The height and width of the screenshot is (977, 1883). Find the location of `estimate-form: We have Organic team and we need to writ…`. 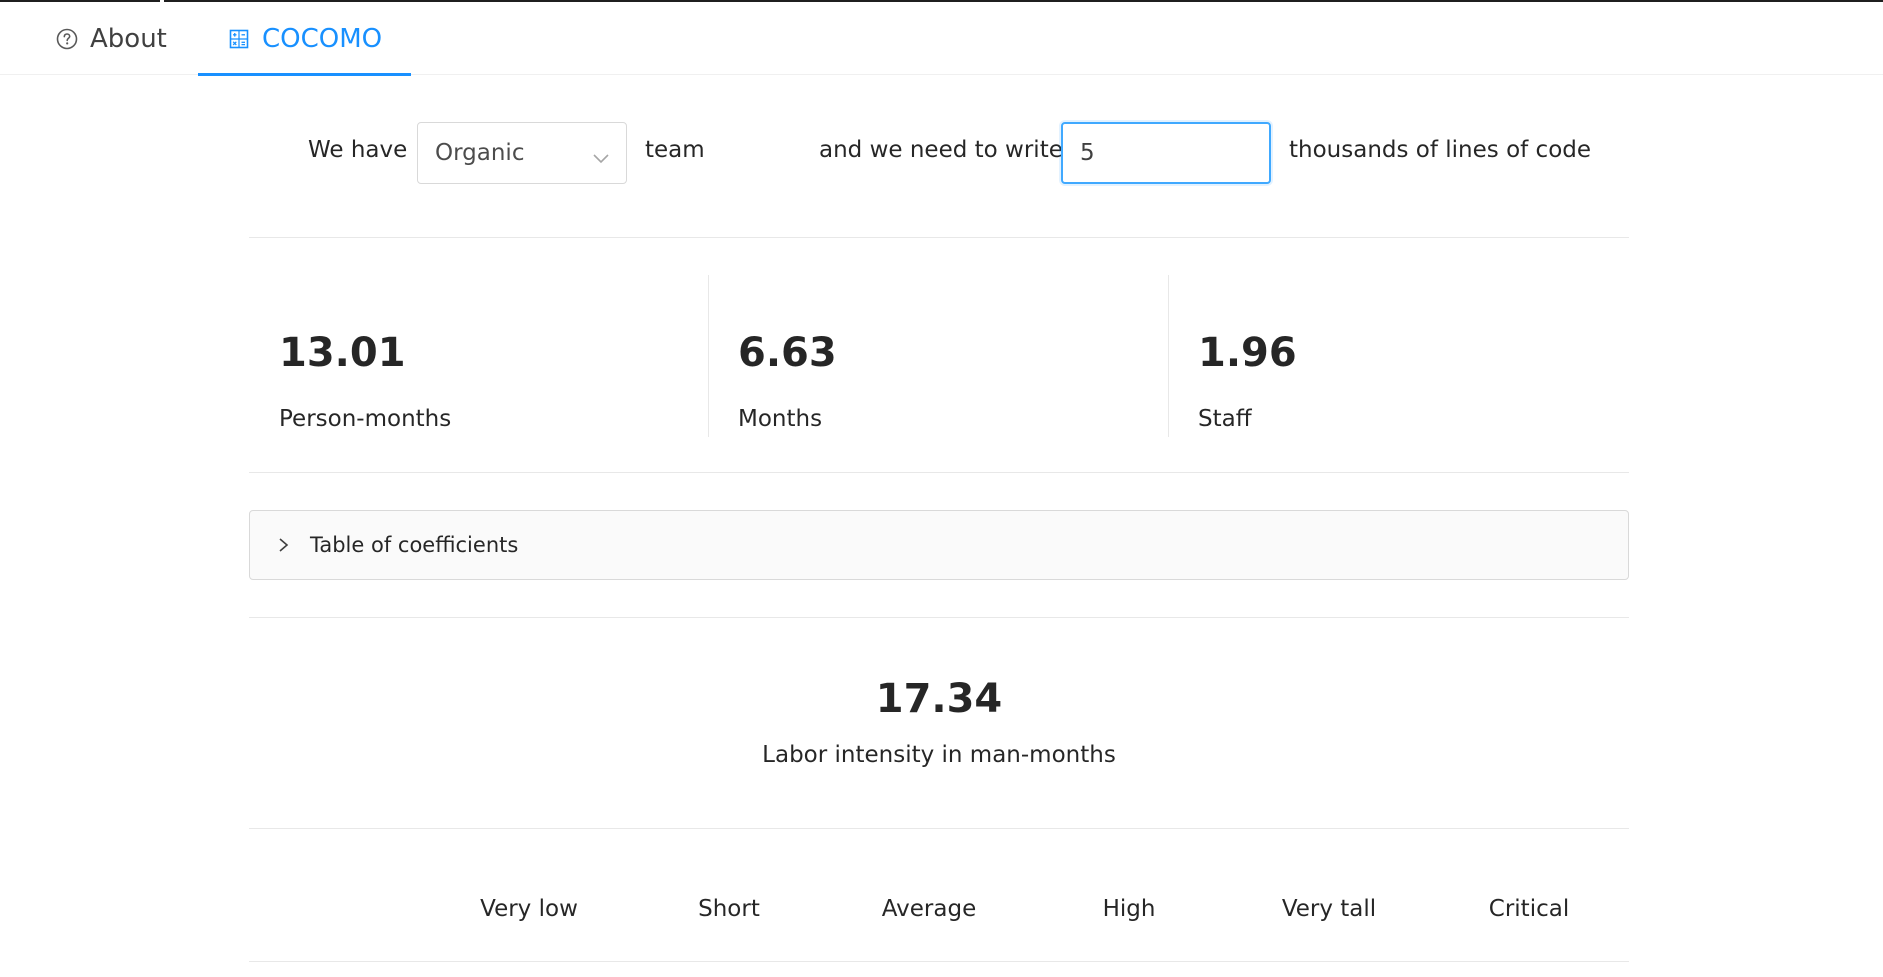

estimate-form: We have Organic team and we need to writ… is located at coordinates (939, 153).